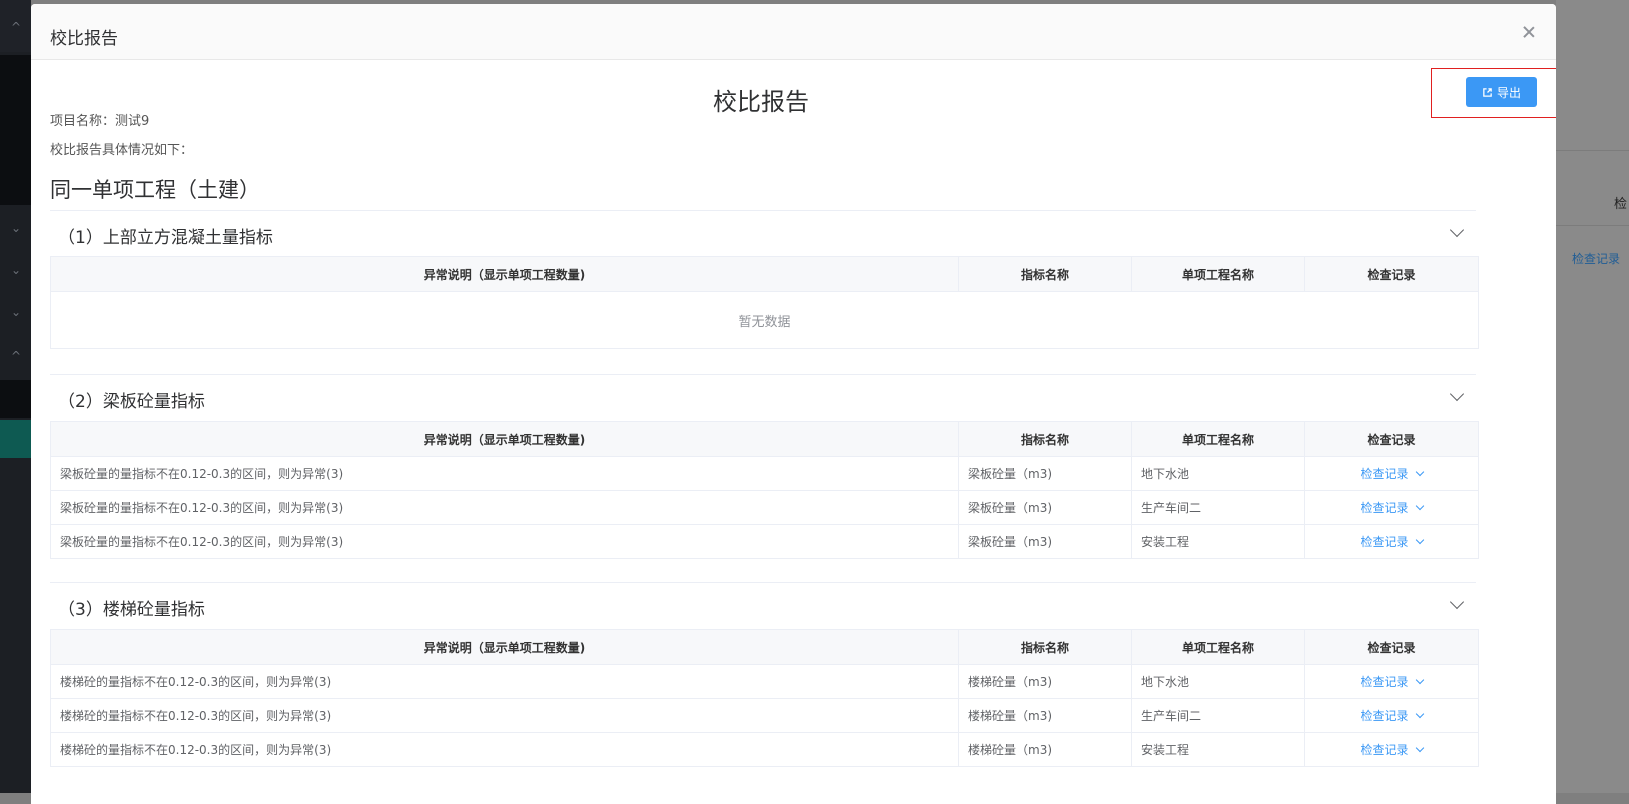 The image size is (1629, 804). I want to click on project-name: 项目名称：测试9, so click(100, 121).